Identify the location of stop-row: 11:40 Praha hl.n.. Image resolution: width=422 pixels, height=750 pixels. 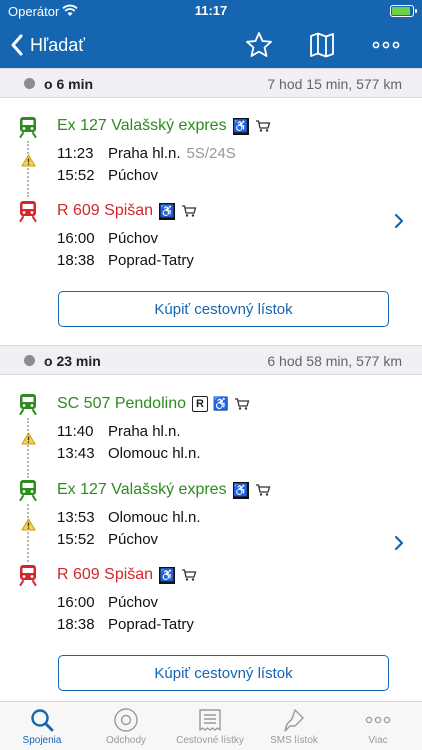
(119, 431).